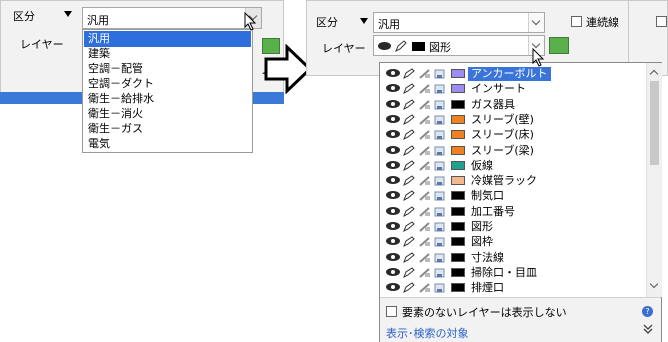 This screenshot has height=342, width=668. I want to click on continuous-line-checkbox, so click(576, 21).